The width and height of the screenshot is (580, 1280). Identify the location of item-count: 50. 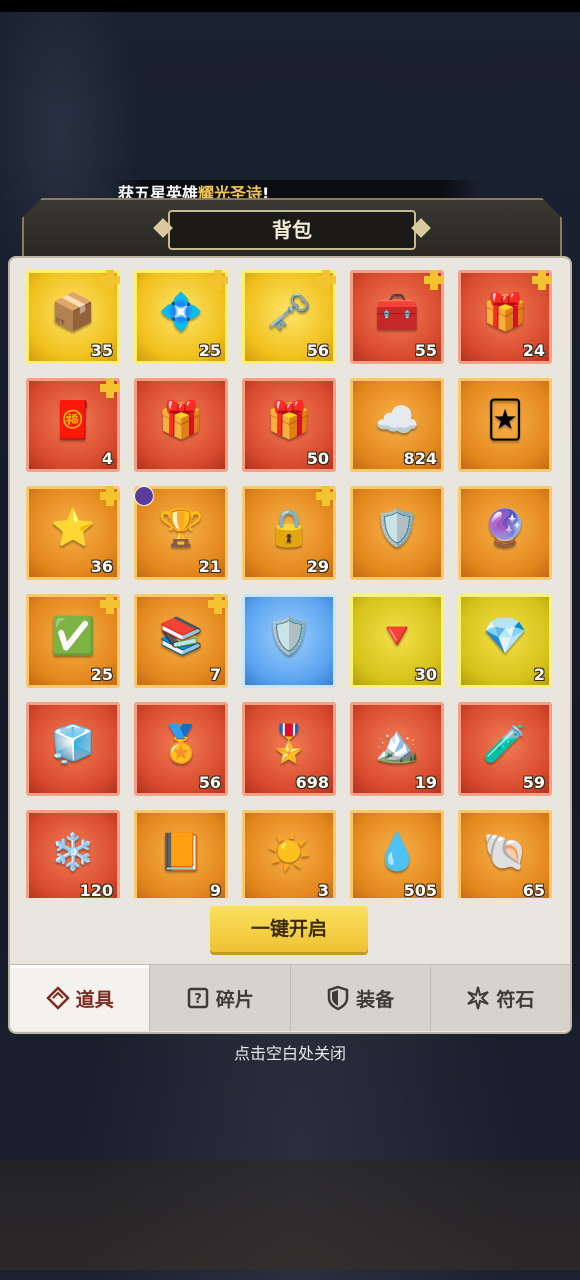
(317, 458).